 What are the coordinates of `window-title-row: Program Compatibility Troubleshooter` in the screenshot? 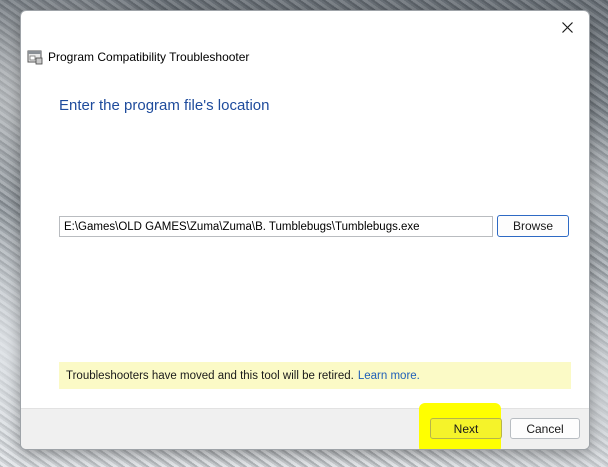 It's located at (138, 57).